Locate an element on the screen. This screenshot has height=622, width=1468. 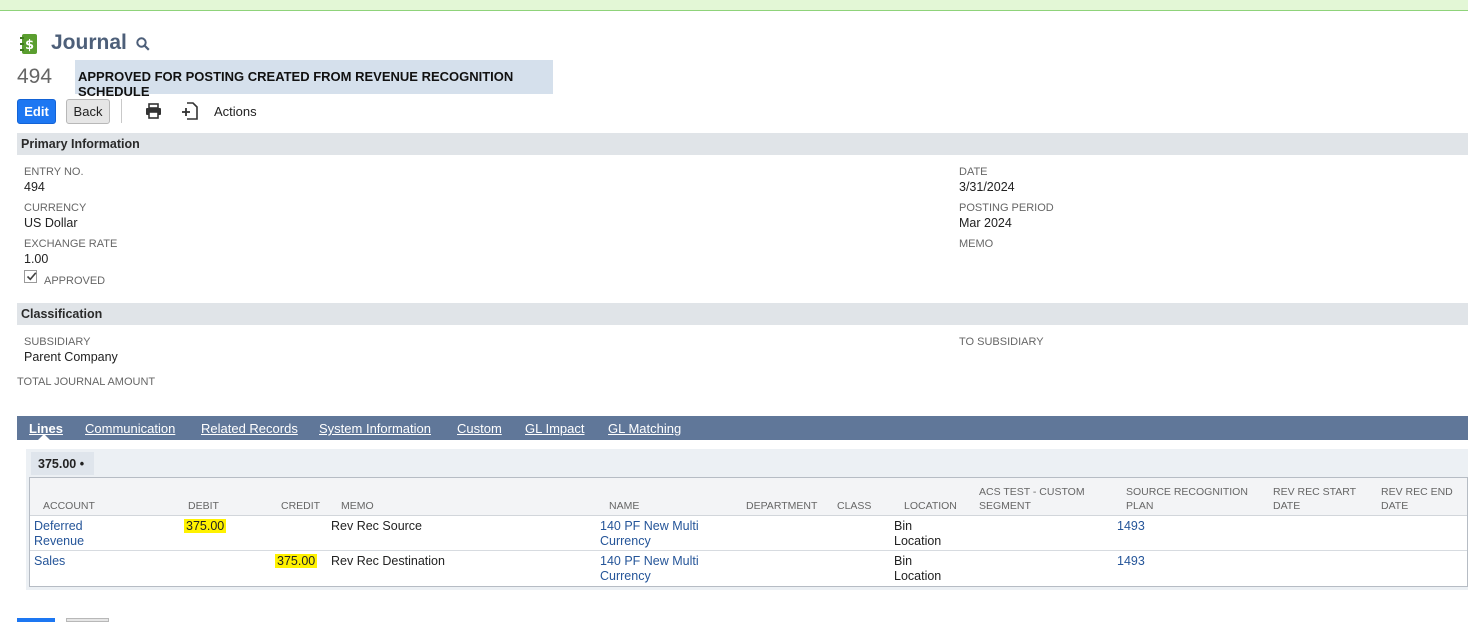
row1-name-line1: 140 PF New Multi is located at coordinates (649, 526).